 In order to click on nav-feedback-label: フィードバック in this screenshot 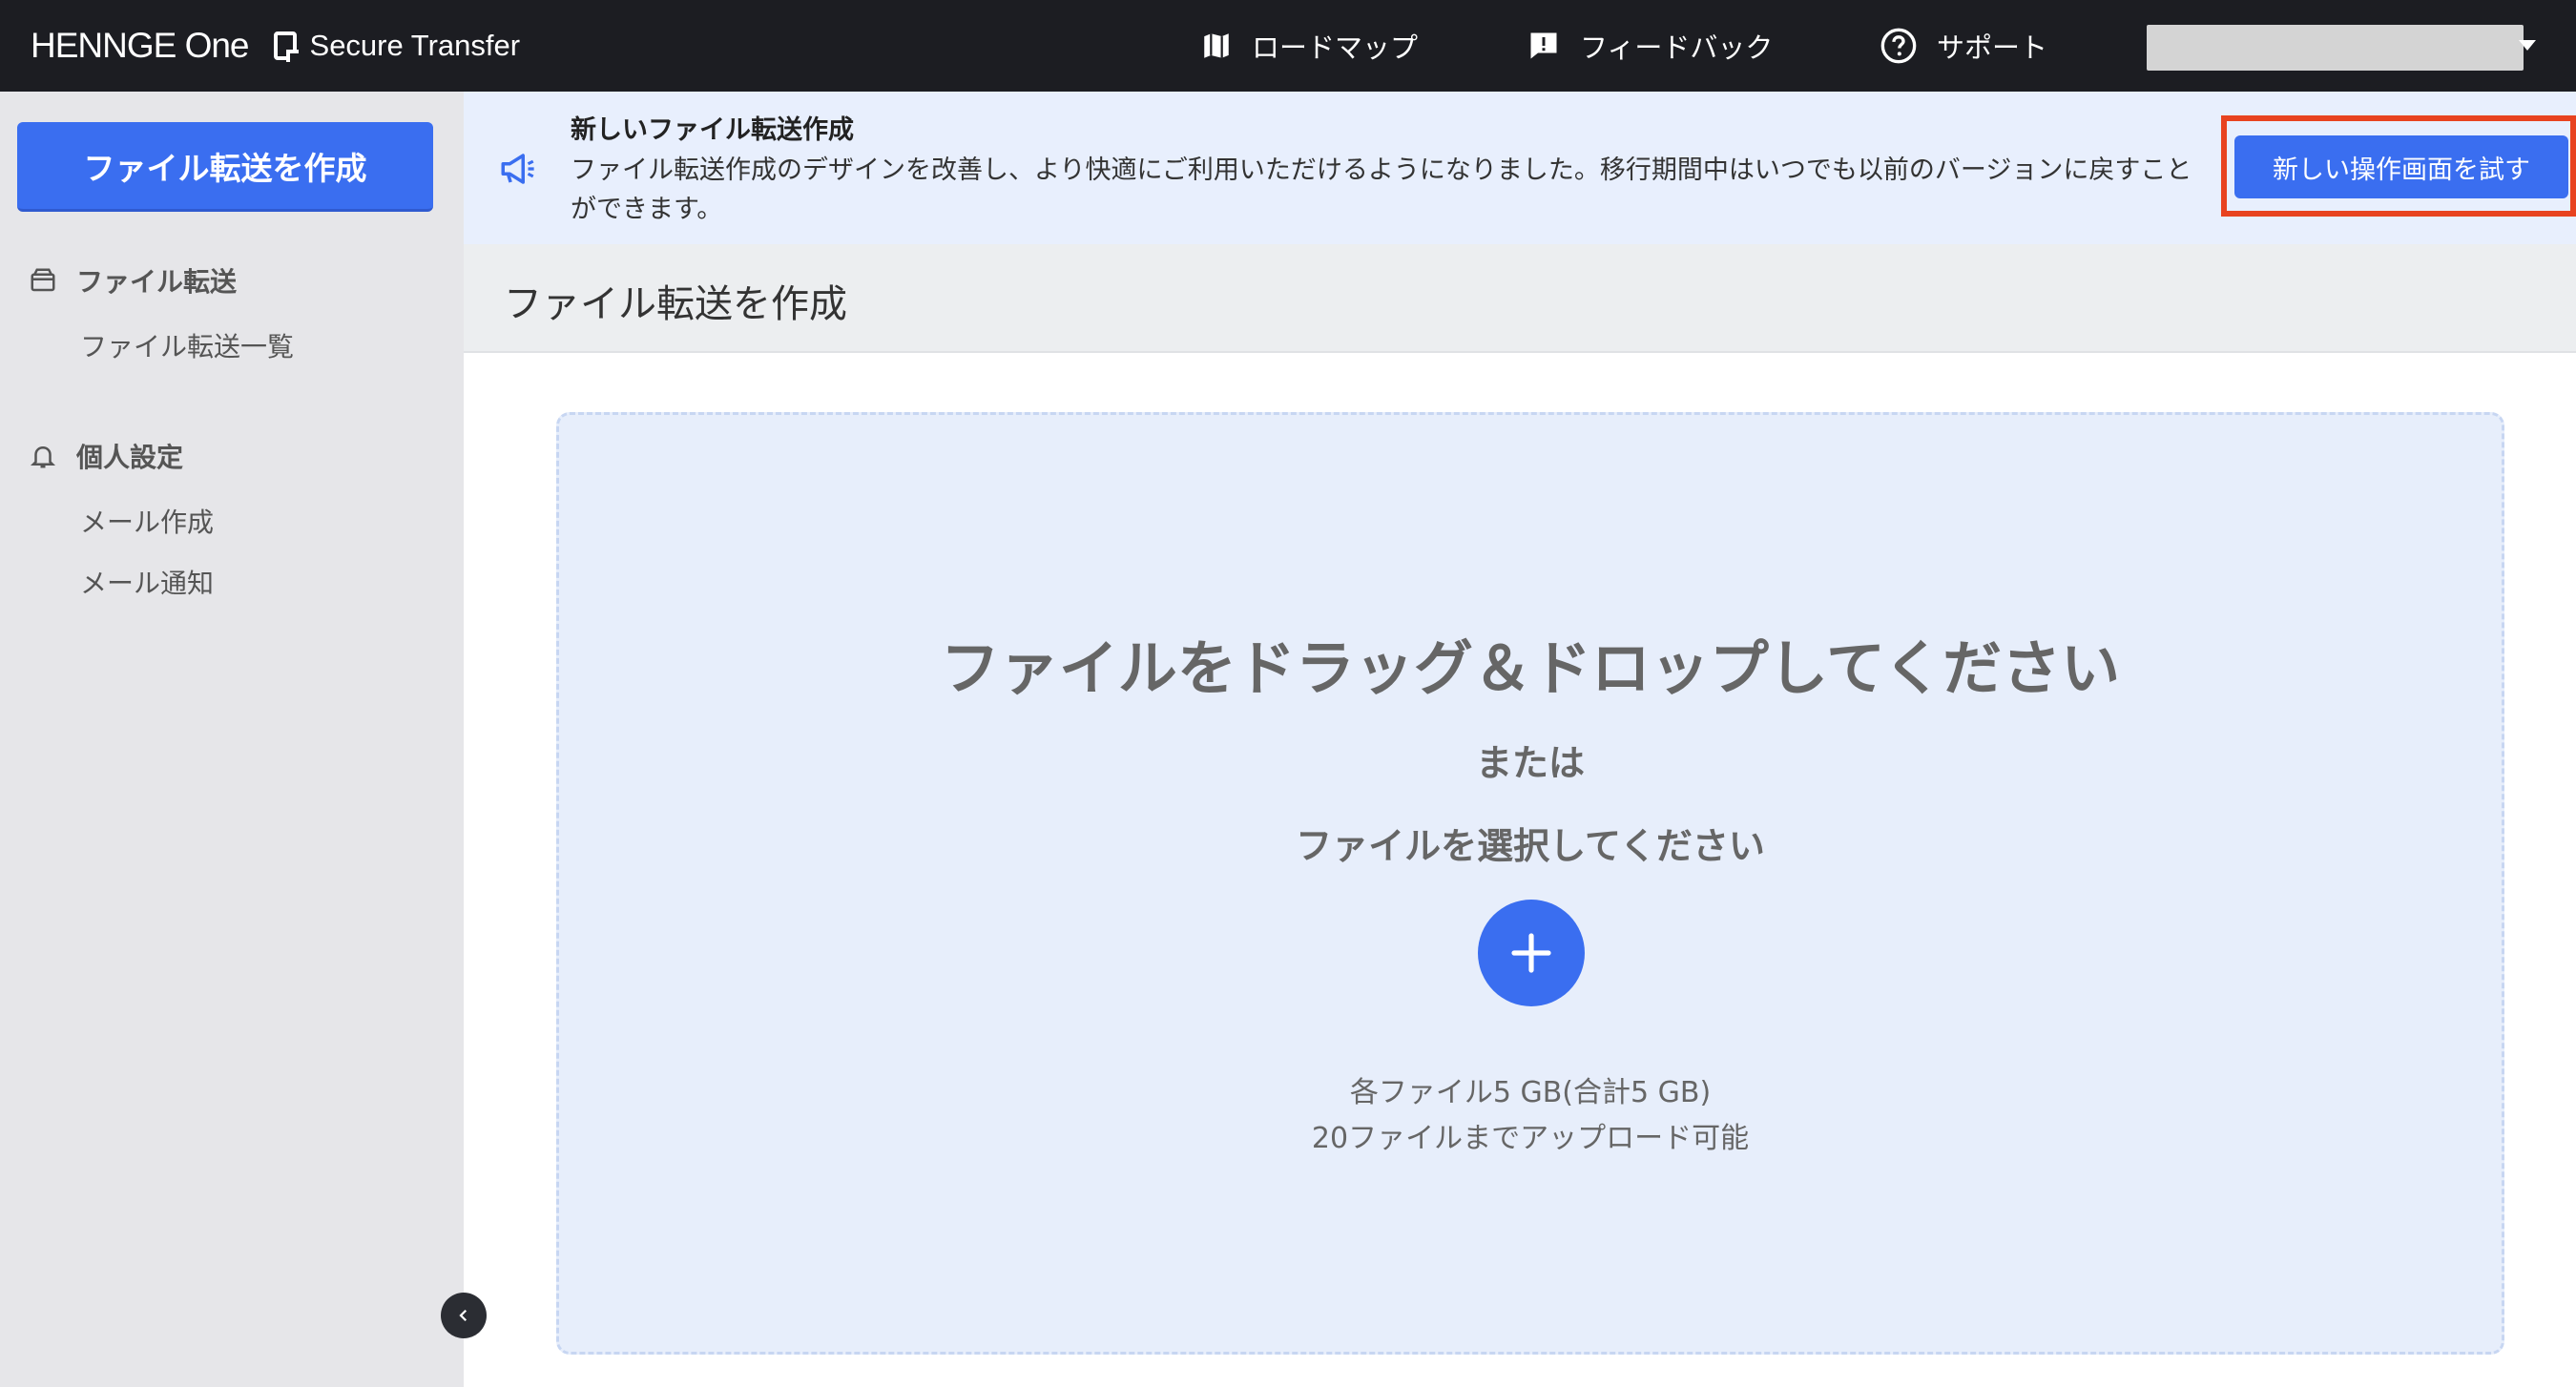, I will do `click(1677, 48)`.